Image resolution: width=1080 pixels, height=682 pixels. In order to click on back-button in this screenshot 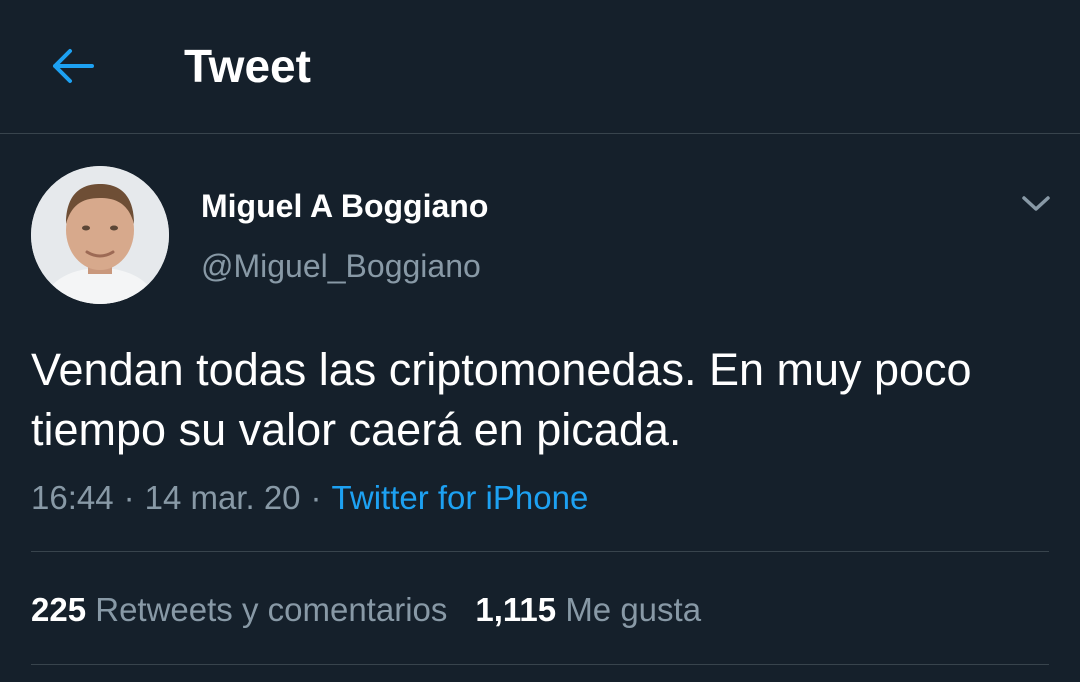, I will do `click(72, 66)`.